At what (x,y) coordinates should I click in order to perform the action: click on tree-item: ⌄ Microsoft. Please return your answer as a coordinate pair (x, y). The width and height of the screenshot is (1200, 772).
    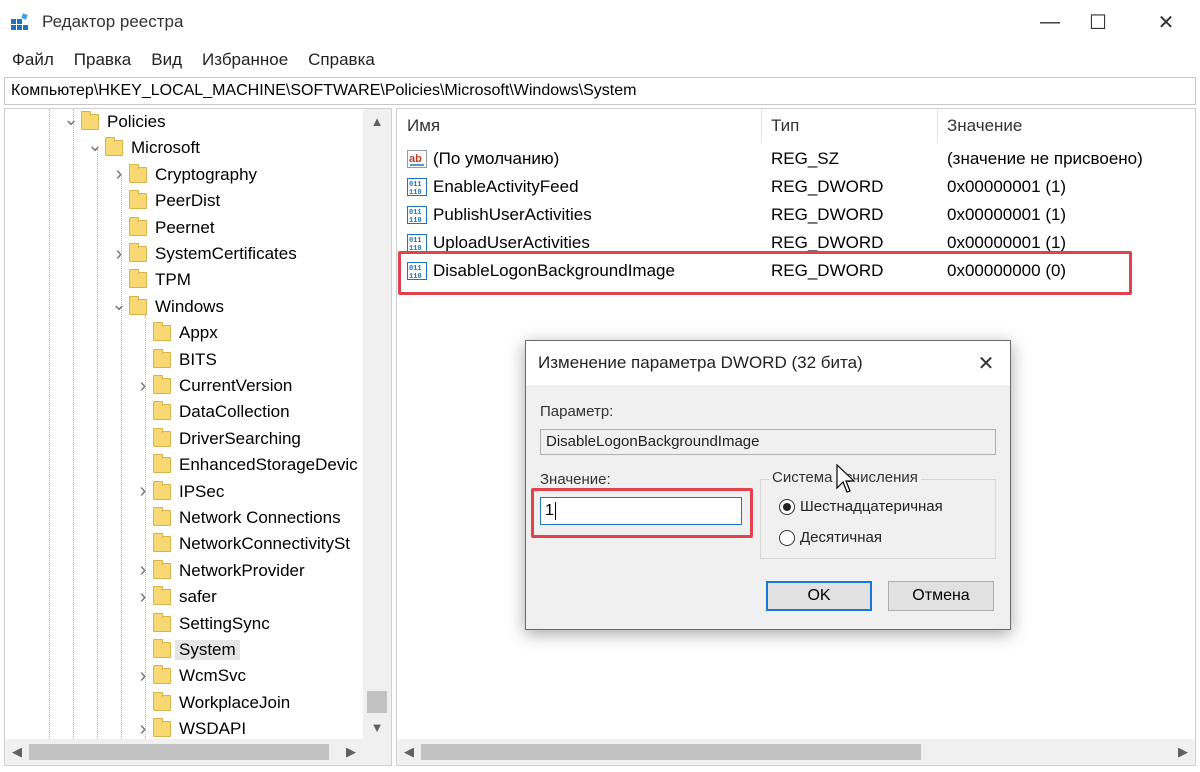
    Looking at the image, I should click on (142, 148).